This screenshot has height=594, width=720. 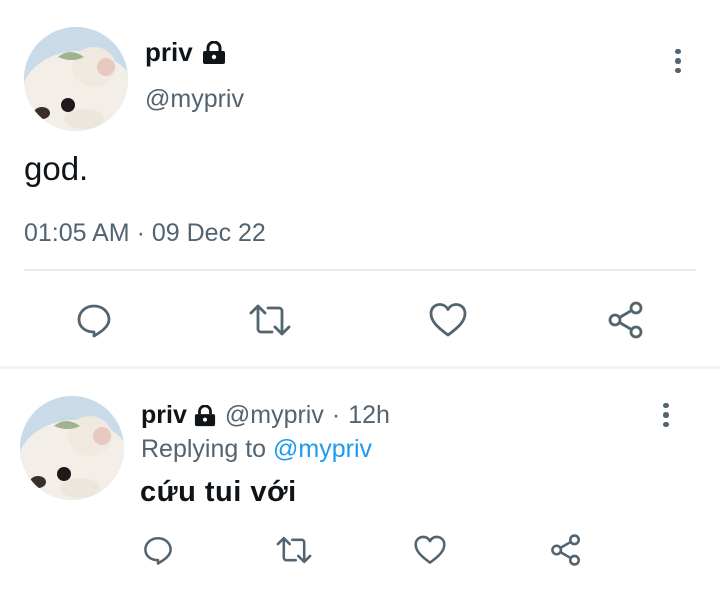 I want to click on display-name: priv, so click(x=186, y=52).